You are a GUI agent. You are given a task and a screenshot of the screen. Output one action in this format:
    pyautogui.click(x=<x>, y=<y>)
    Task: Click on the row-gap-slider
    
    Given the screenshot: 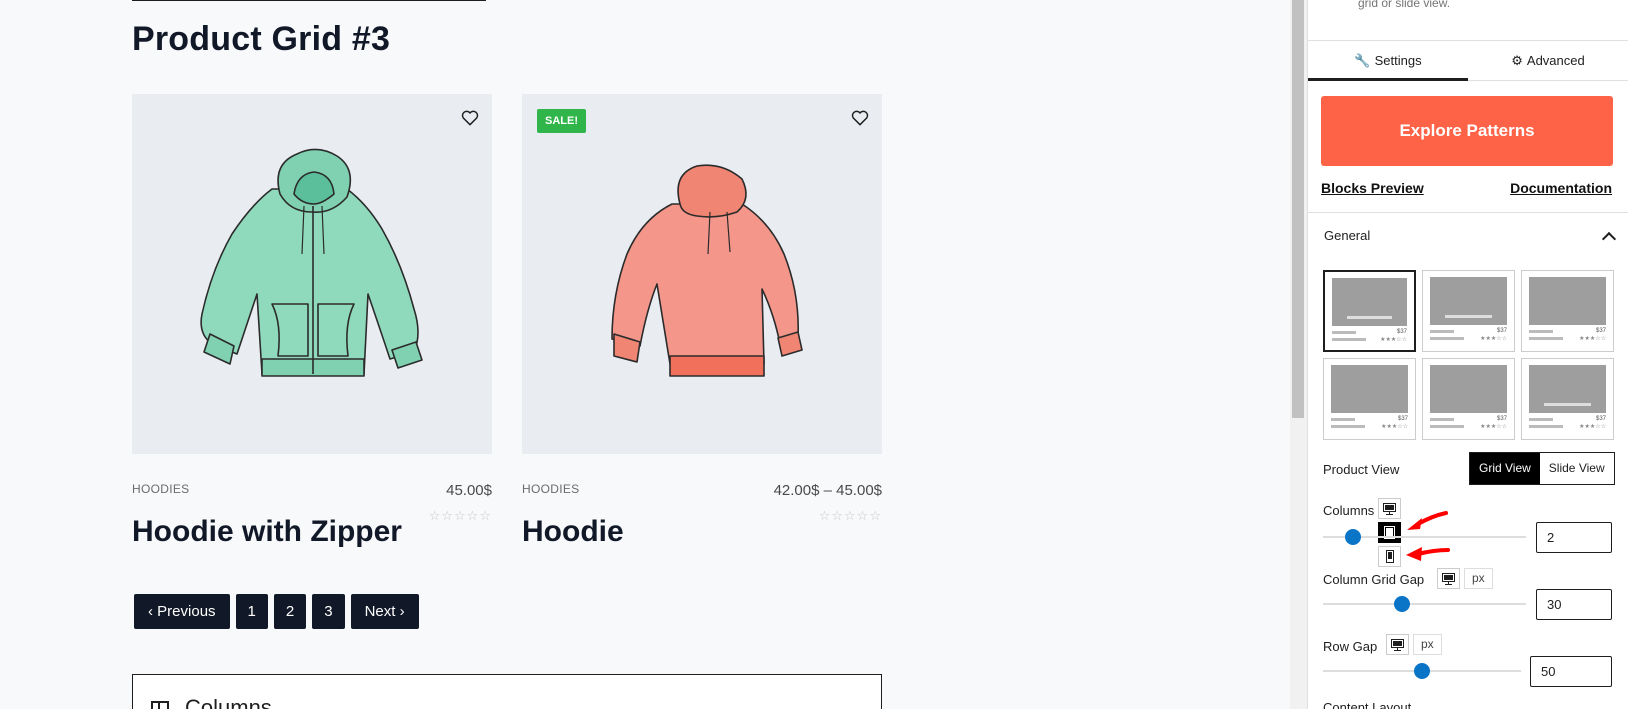 What is the action you would take?
    pyautogui.click(x=1422, y=671)
    